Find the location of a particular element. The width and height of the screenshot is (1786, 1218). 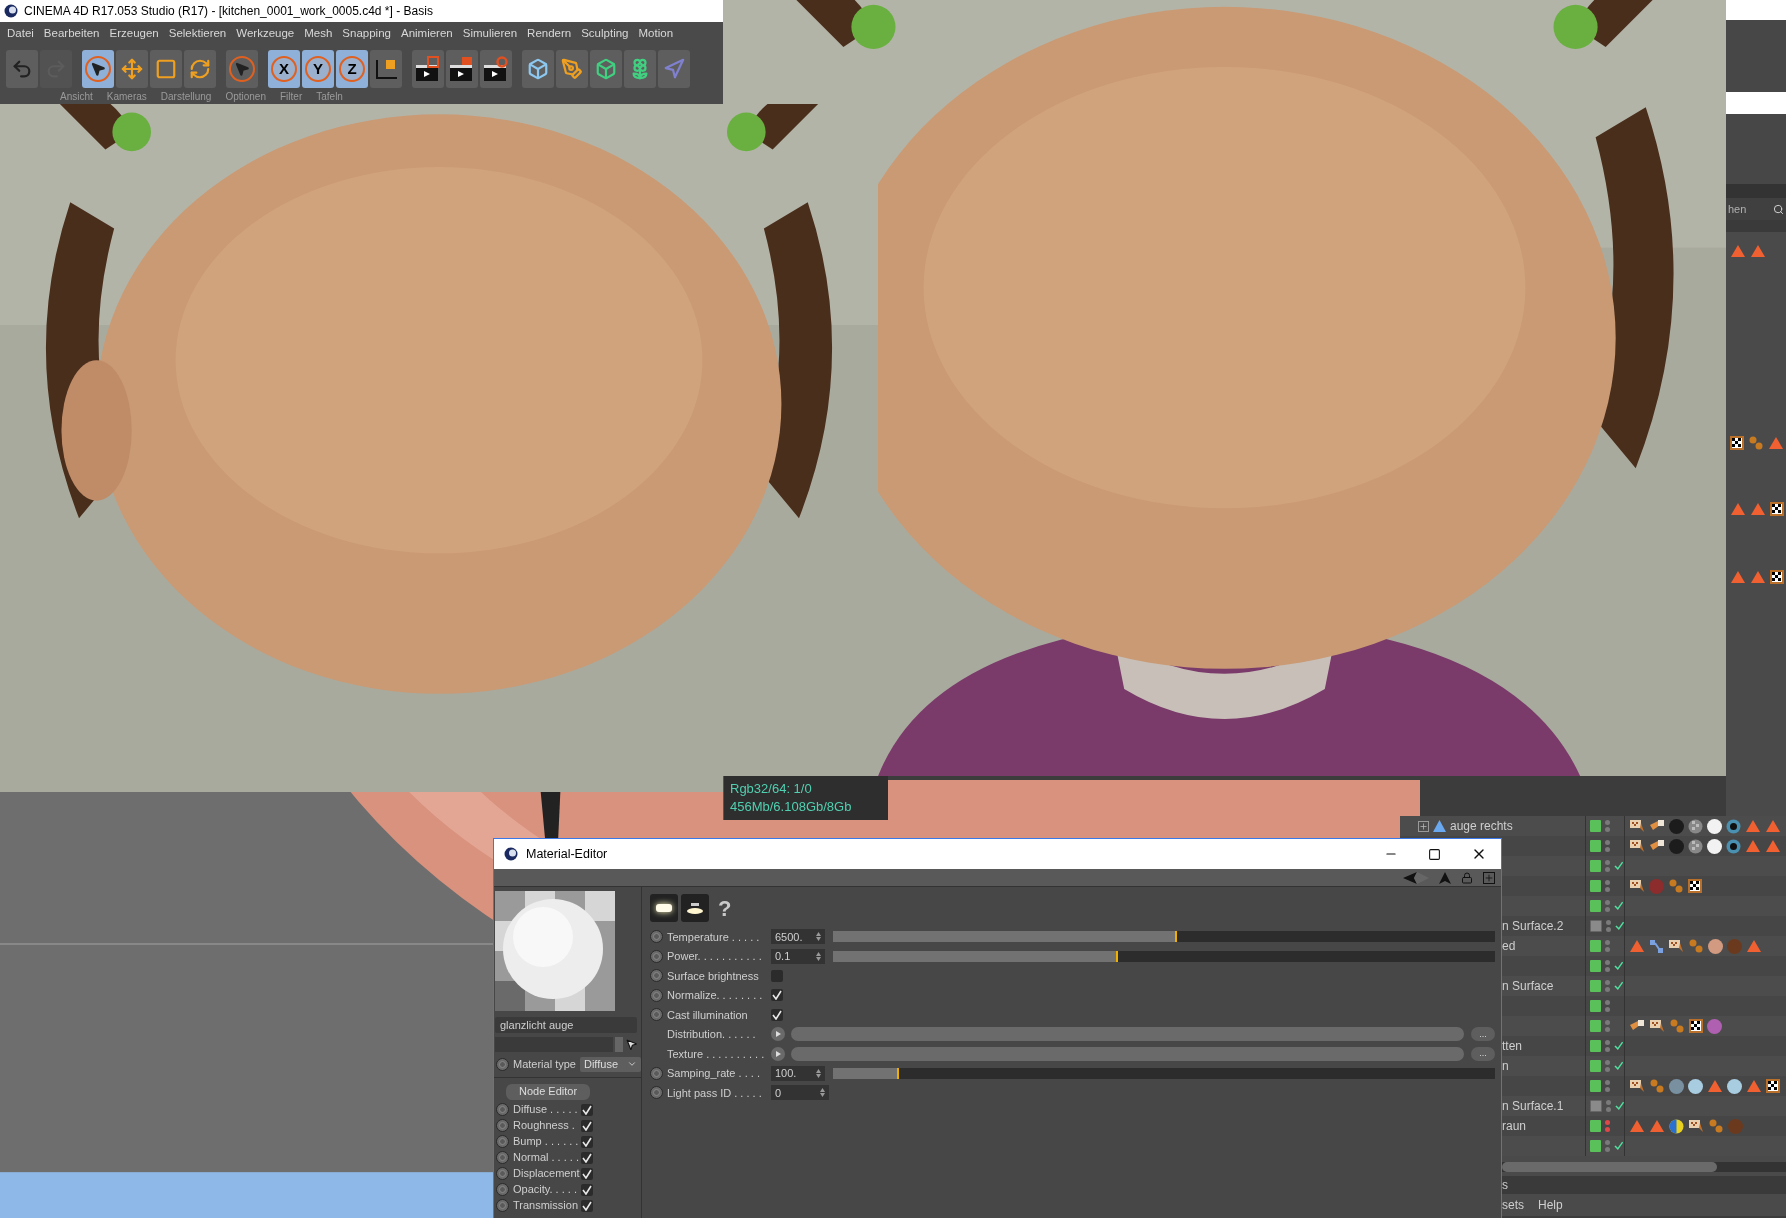

panel-tab: s is located at coordinates (1505, 1185).